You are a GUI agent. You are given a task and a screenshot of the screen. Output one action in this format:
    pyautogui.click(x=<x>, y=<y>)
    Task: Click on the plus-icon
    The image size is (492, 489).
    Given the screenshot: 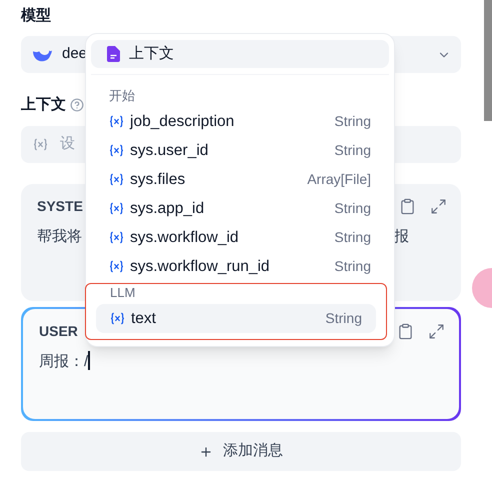 What is the action you would take?
    pyautogui.click(x=206, y=451)
    